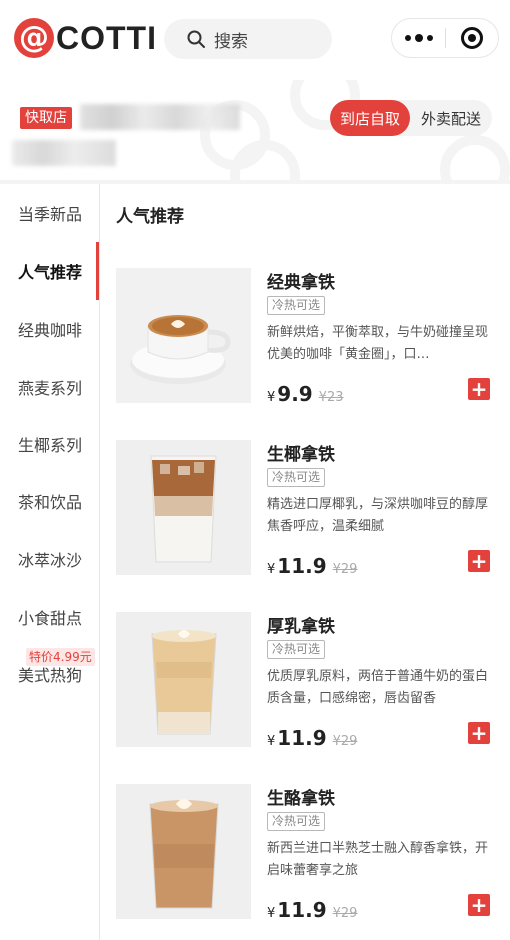 Image resolution: width=510 pixels, height=940 pixels. I want to click on latte-glass-image, so click(183, 679).